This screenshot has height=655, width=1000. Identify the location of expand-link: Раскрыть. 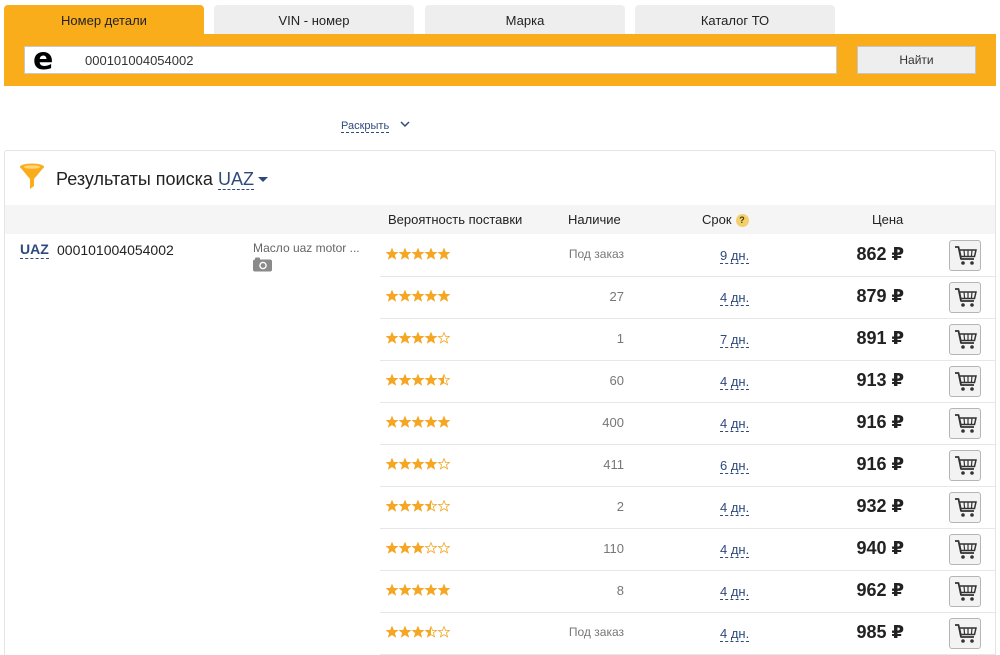
(375, 126).